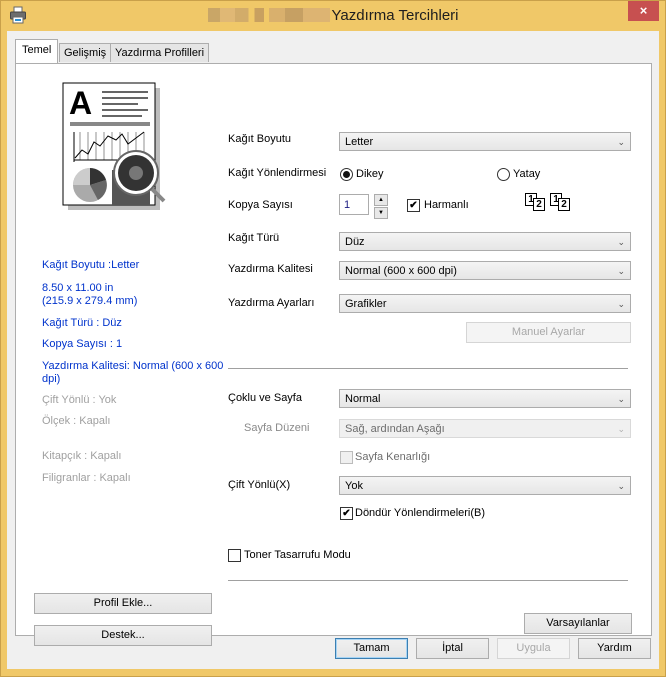  I want to click on paper-size-label: Kağıt Boyutu, so click(259, 139).